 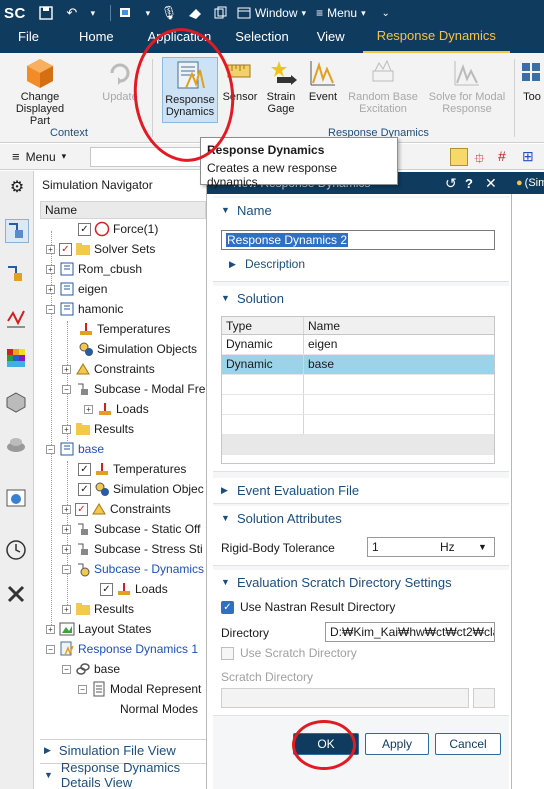 I want to click on cancel-button: Cancel, so click(x=468, y=744).